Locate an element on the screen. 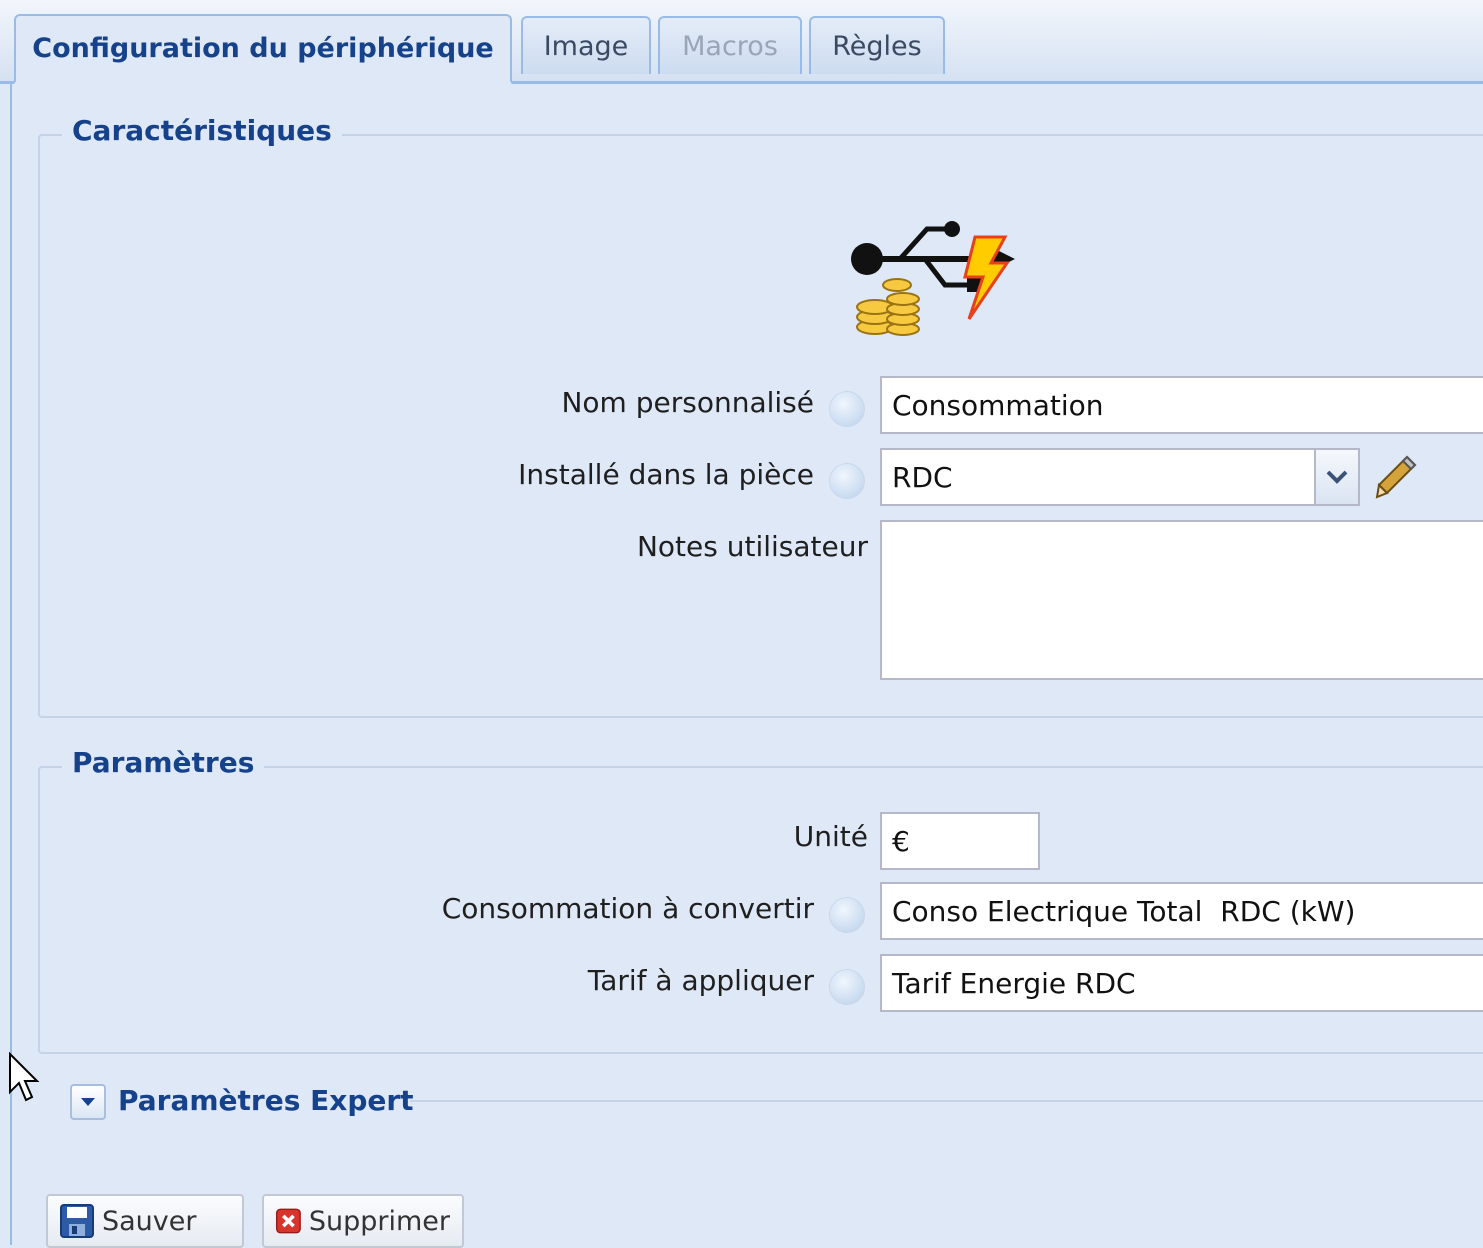 The width and height of the screenshot is (1483, 1248). consumption-field: Conso Electrique Total RDC (kW) is located at coordinates (1181, 911).